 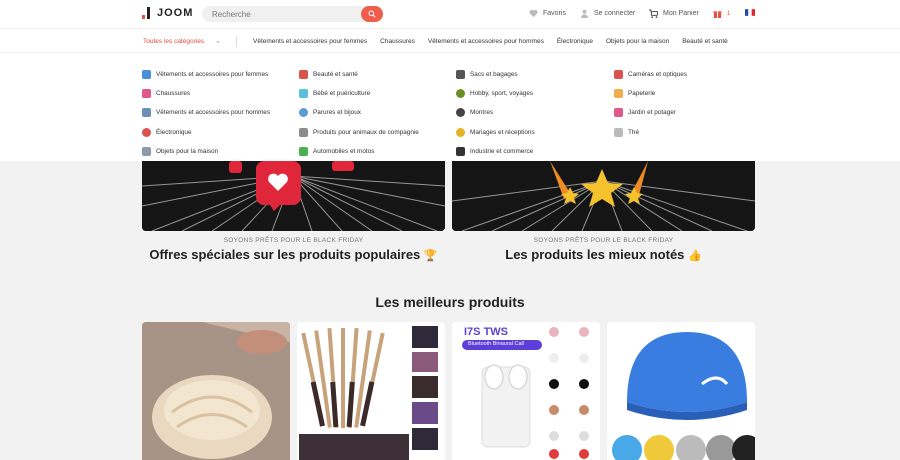 I want to click on category-link-womens: Vêtements et accessoires pour femmes, so click(x=310, y=41).